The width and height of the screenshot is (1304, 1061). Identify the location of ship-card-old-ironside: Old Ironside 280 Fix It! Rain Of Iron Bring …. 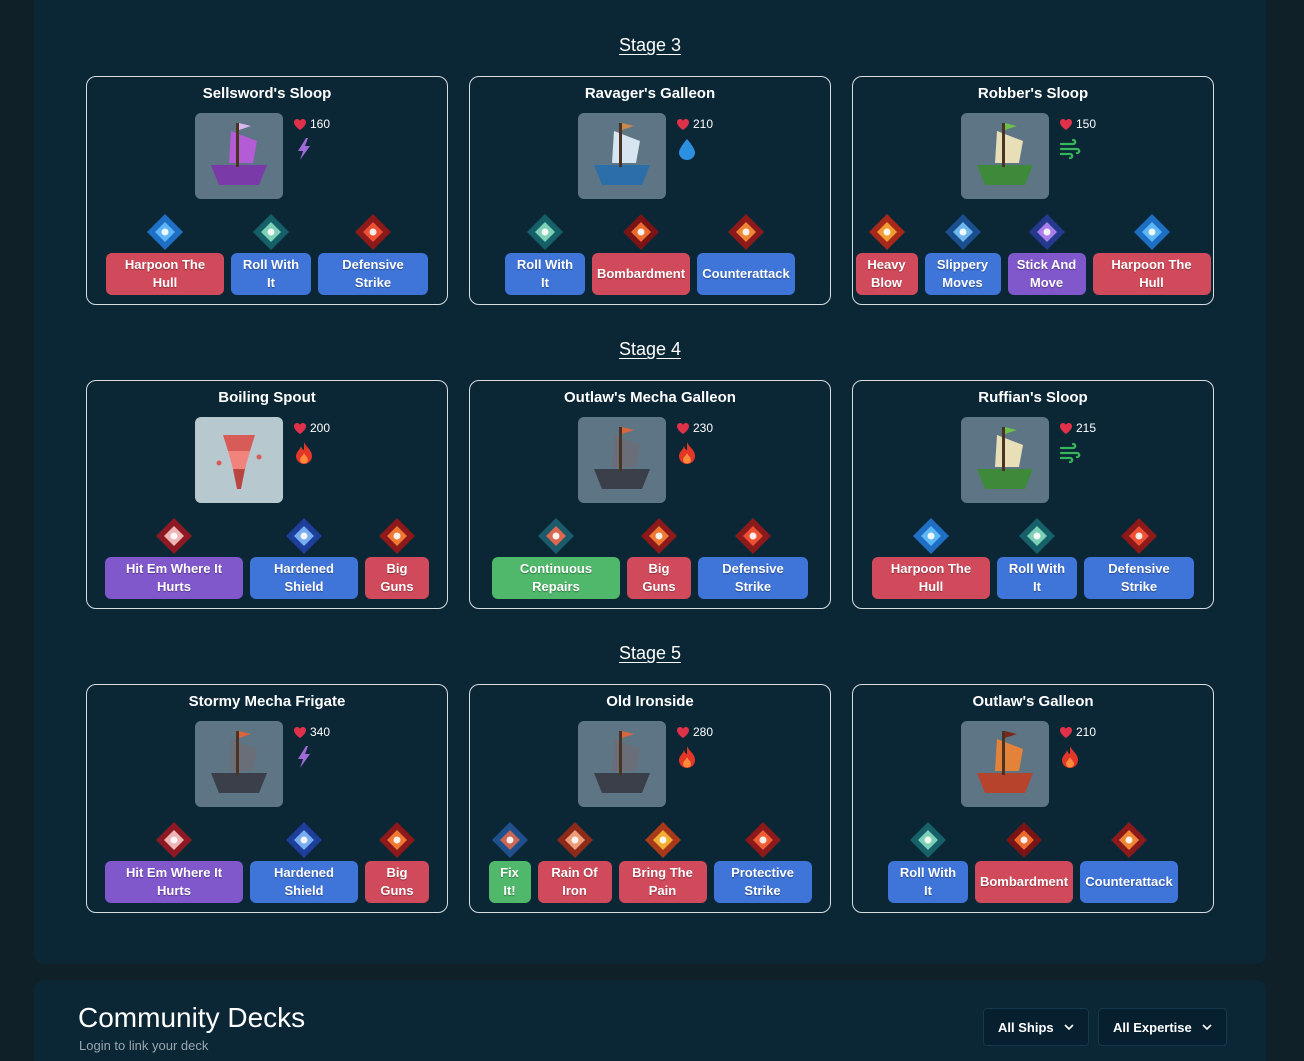
(650, 798).